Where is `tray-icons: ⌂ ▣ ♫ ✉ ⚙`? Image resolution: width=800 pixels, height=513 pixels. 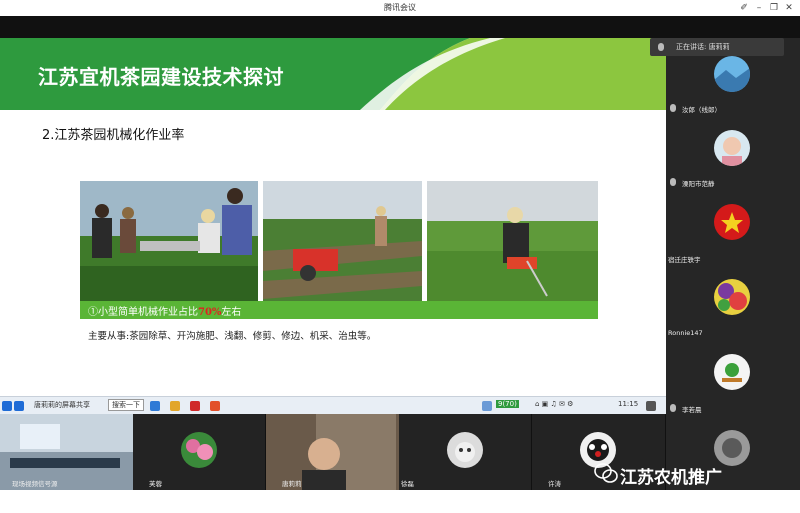
tray-icons: ⌂ ▣ ♫ ✉ ⚙ is located at coordinates (554, 404).